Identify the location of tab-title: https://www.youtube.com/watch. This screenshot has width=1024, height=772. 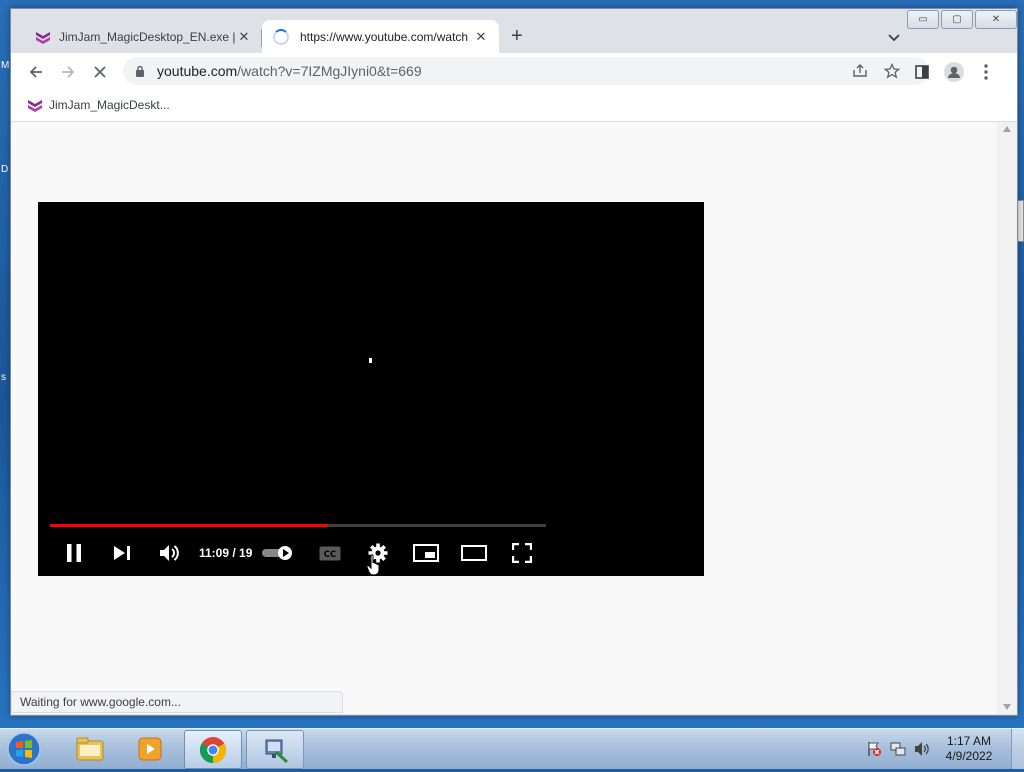
(384, 36).